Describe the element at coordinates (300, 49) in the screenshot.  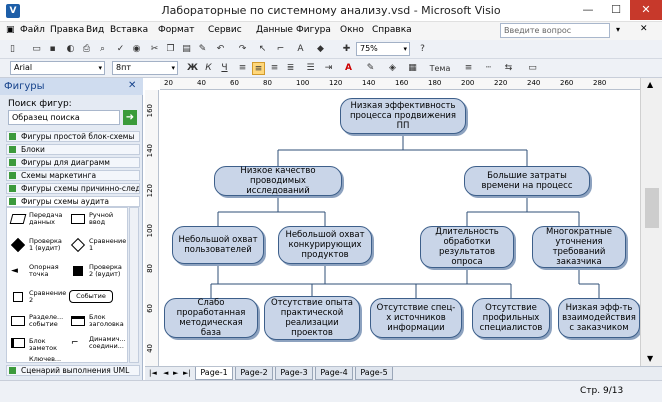
I see `text-tool-icon: A` at that location.